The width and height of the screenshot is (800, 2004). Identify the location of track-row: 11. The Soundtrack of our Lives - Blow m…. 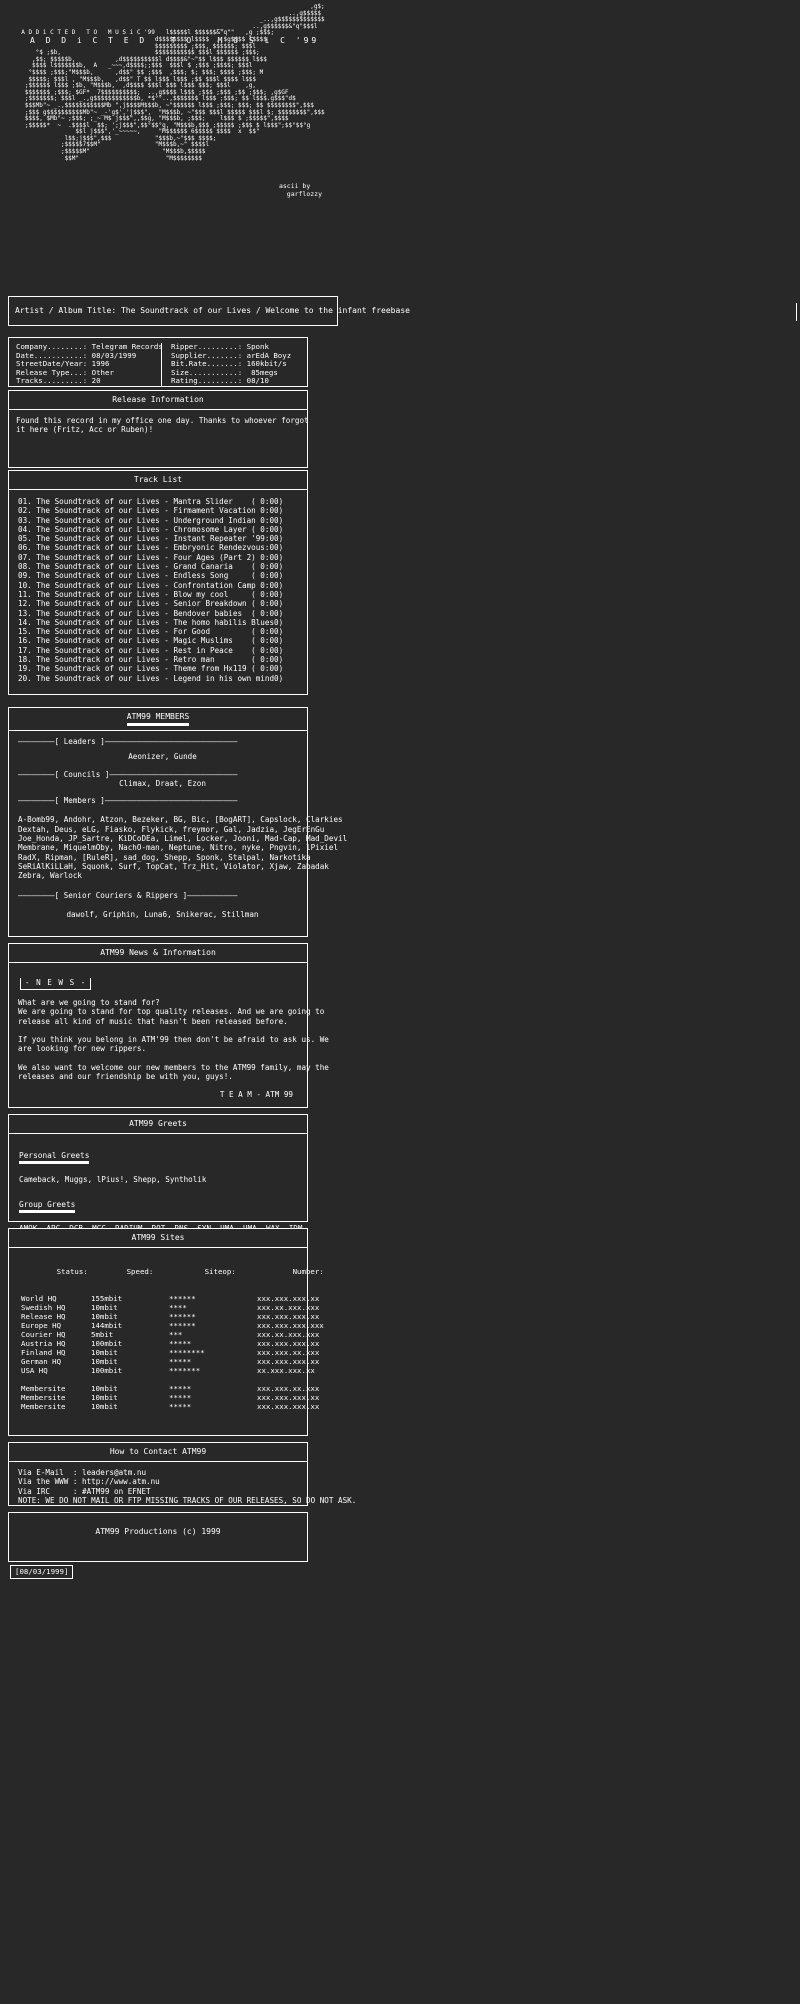
(151, 594).